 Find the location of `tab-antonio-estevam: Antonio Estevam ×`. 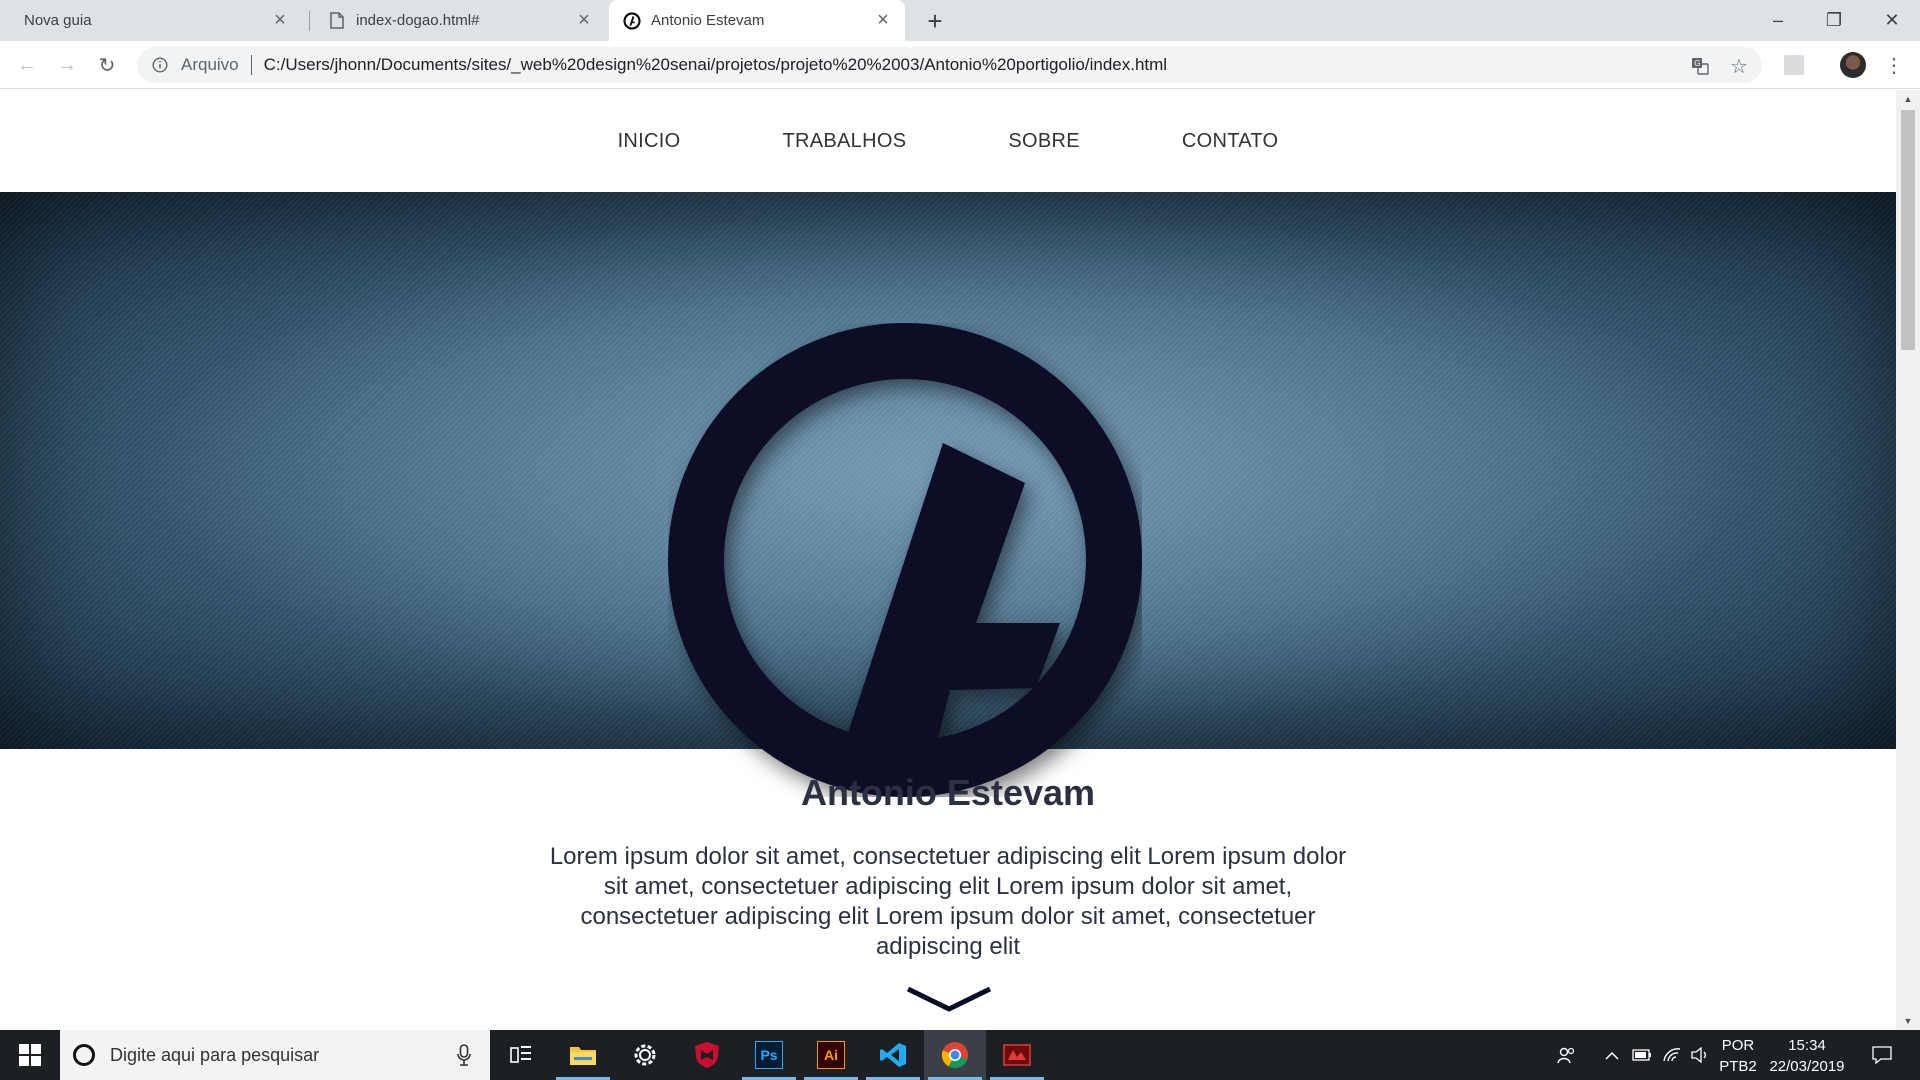

tab-antonio-estevam: Antonio Estevam × is located at coordinates (757, 20).